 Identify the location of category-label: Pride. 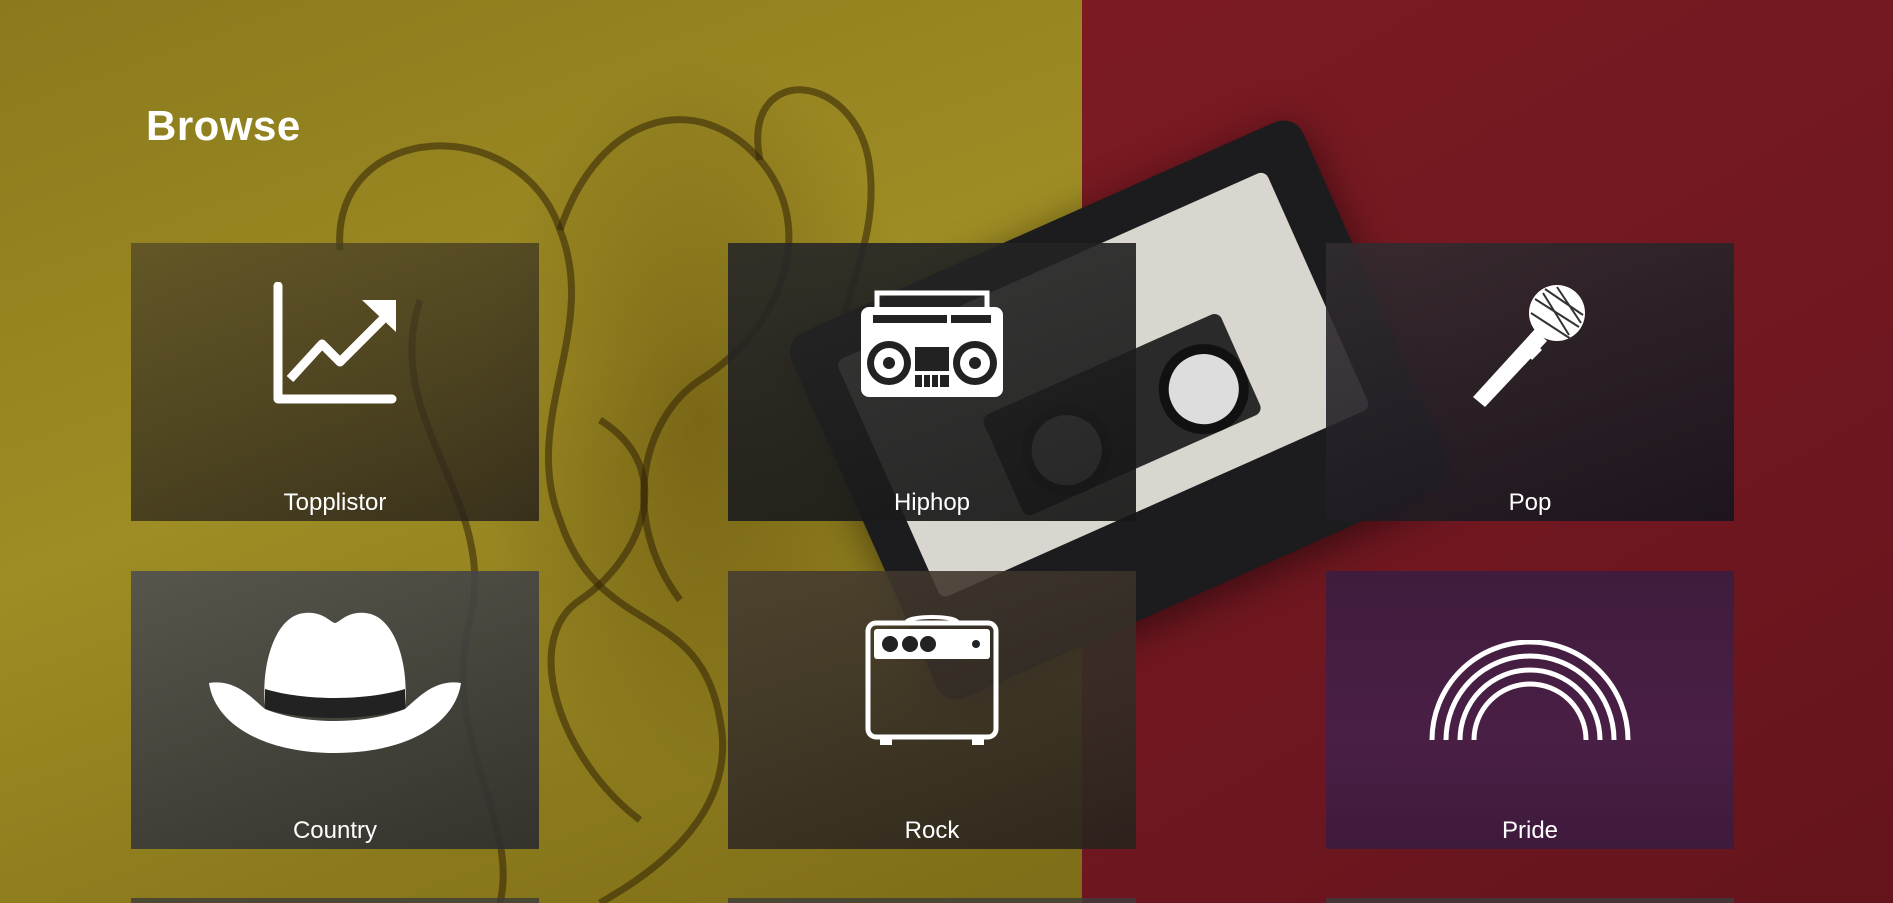
(1530, 830).